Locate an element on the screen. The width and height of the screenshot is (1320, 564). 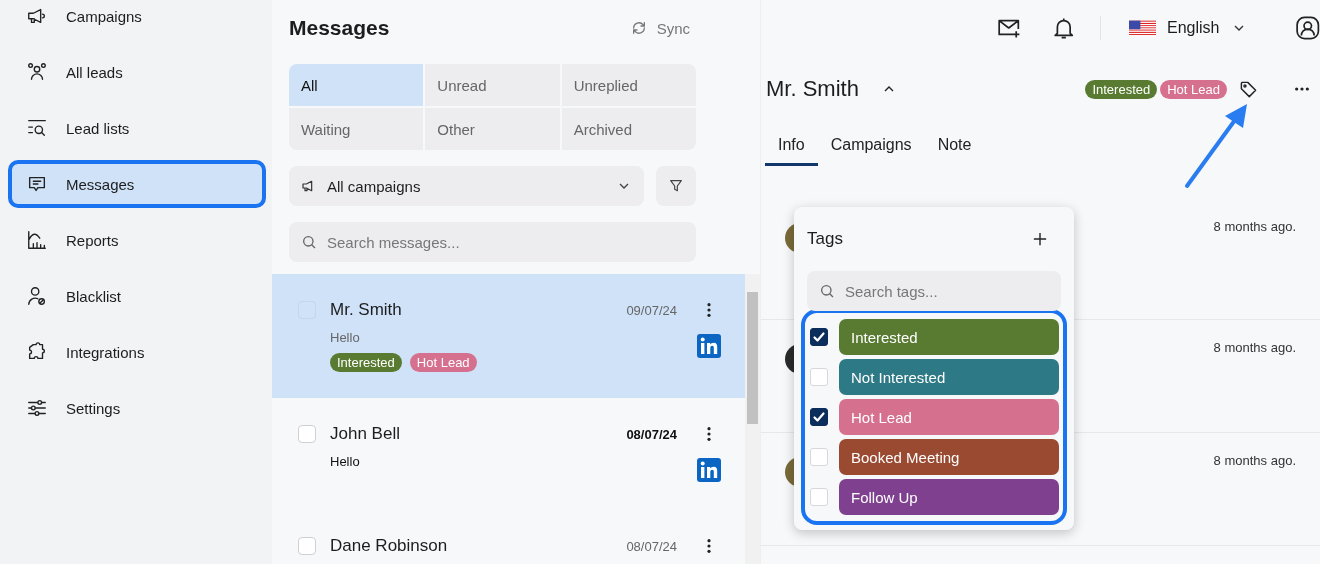
conversation-item: John Bell 08/07/24 Hello is located at coordinates (508, 454).